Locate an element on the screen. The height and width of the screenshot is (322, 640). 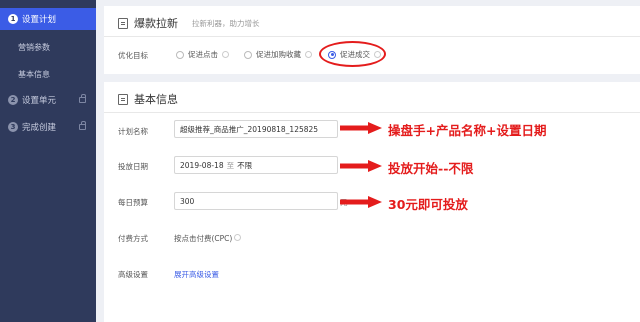
highlight-circle is located at coordinates (352, 54).